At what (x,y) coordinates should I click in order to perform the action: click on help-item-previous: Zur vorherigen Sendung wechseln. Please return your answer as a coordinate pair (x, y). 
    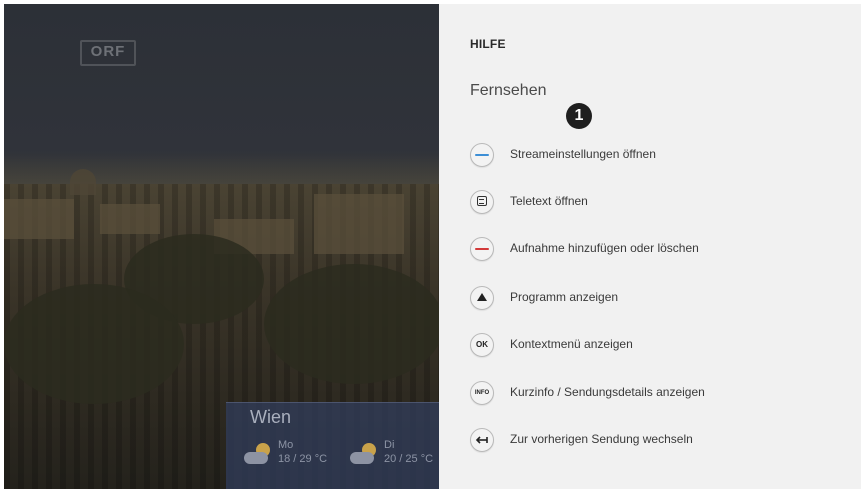
    Looking at the image, I should click on (660, 441).